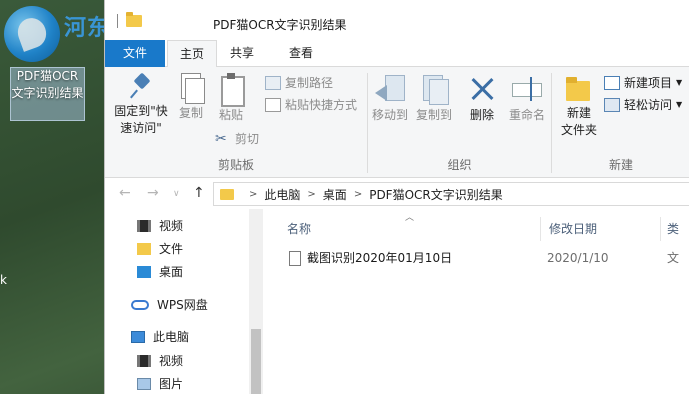  I want to click on rename-icon, so click(527, 89).